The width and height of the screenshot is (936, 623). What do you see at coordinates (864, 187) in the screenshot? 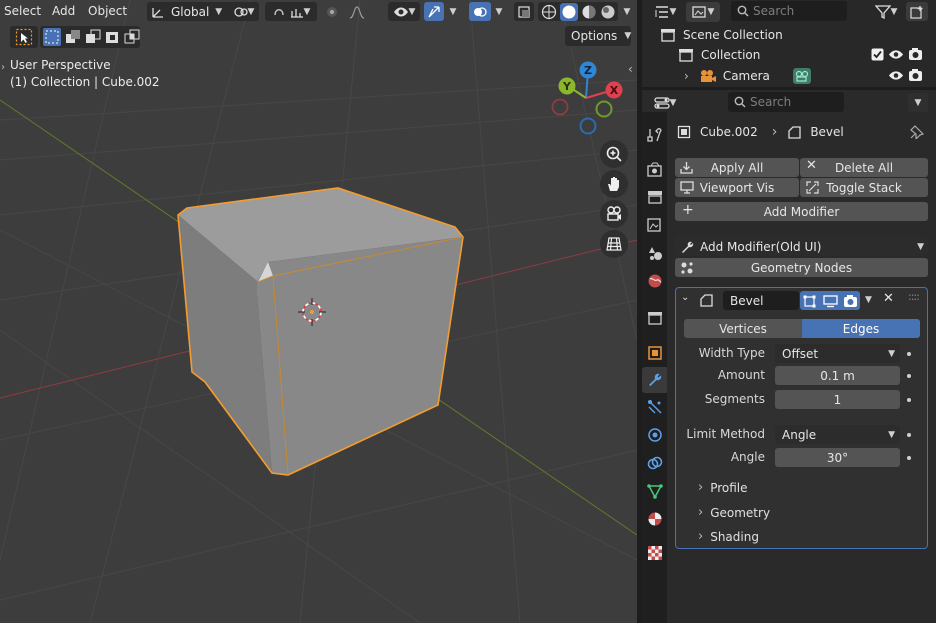
I see `toggle-stack-button: Toggle Stack` at bounding box center [864, 187].